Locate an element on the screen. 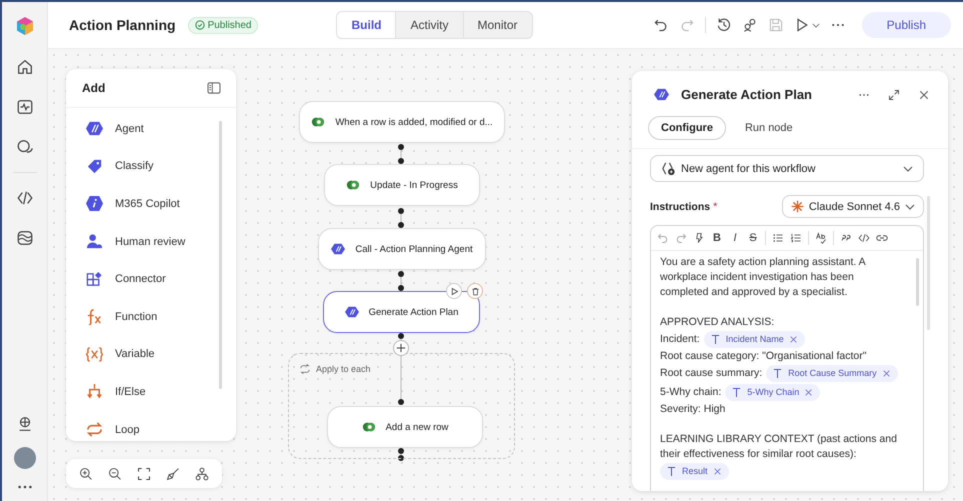 This screenshot has width=963, height=501. node-type-item: Human review is located at coordinates (161, 241).